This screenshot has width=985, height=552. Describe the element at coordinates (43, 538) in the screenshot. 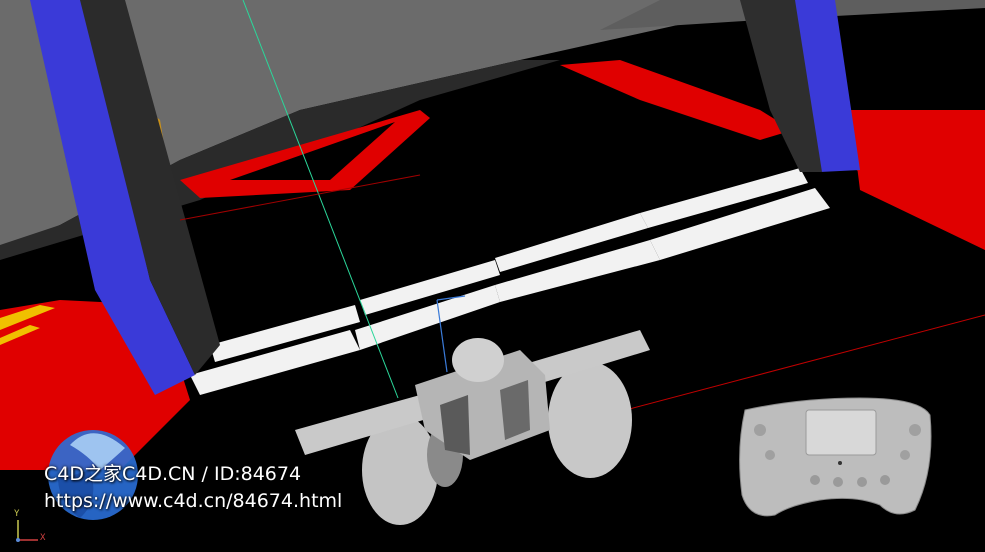

I see `axis-x-label: X` at that location.